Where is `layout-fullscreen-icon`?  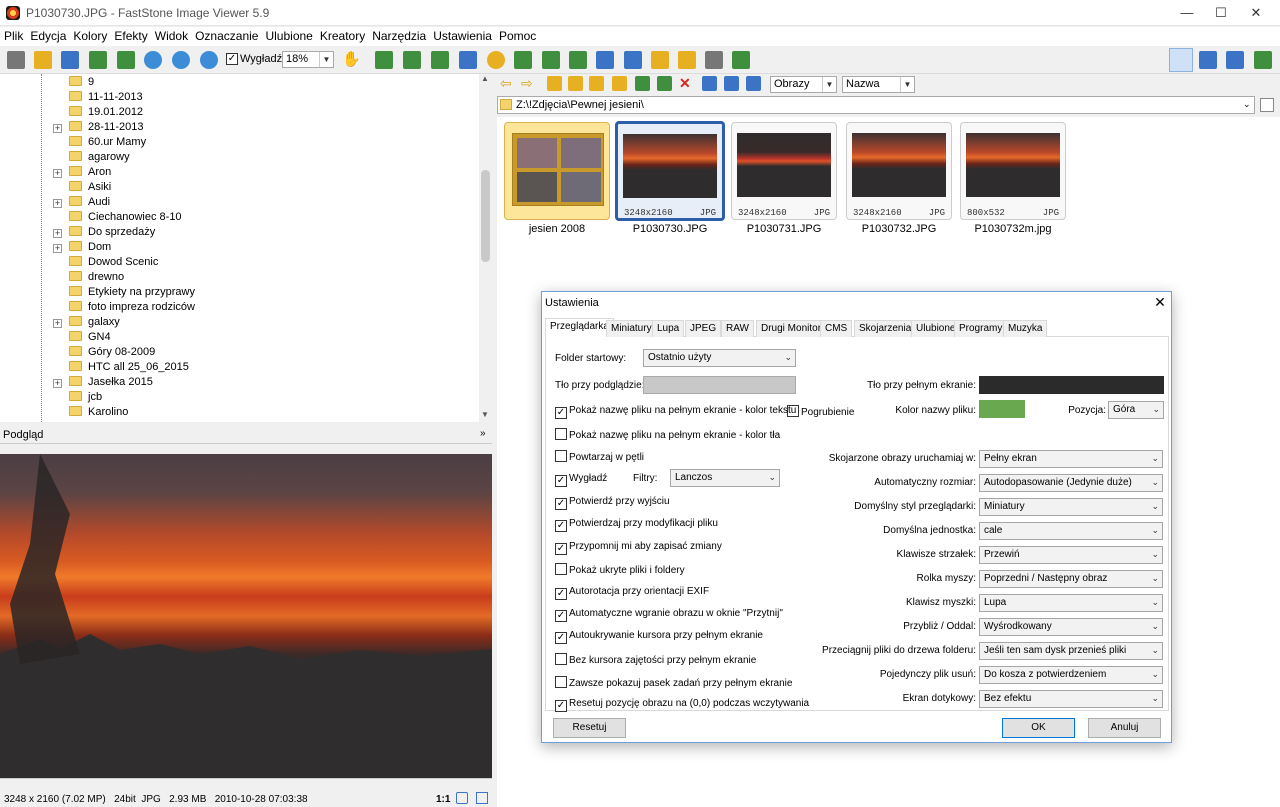 layout-fullscreen-icon is located at coordinates (1263, 60).